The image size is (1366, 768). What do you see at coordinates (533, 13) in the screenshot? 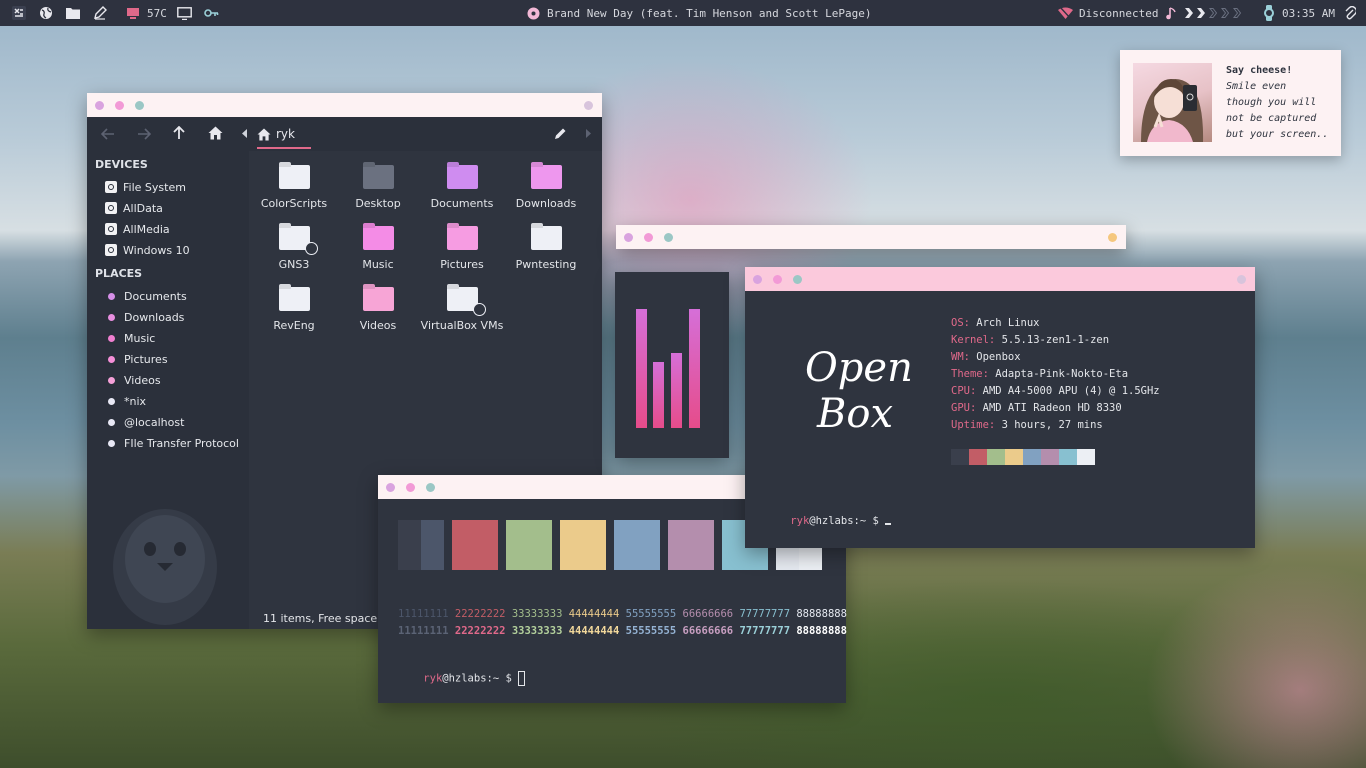
I see `music-disc-icon` at bounding box center [533, 13].